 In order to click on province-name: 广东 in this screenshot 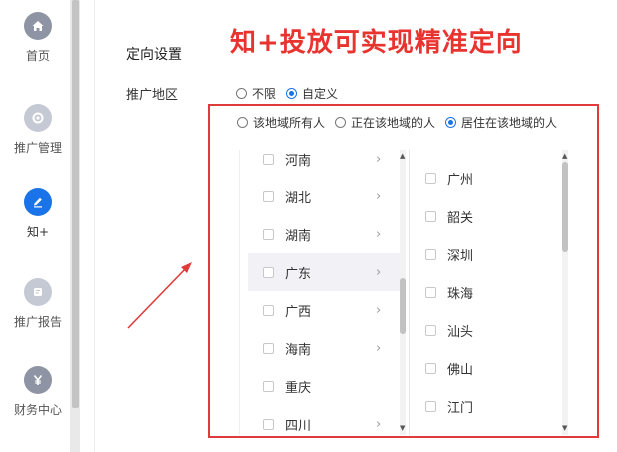, I will do `click(298, 274)`.